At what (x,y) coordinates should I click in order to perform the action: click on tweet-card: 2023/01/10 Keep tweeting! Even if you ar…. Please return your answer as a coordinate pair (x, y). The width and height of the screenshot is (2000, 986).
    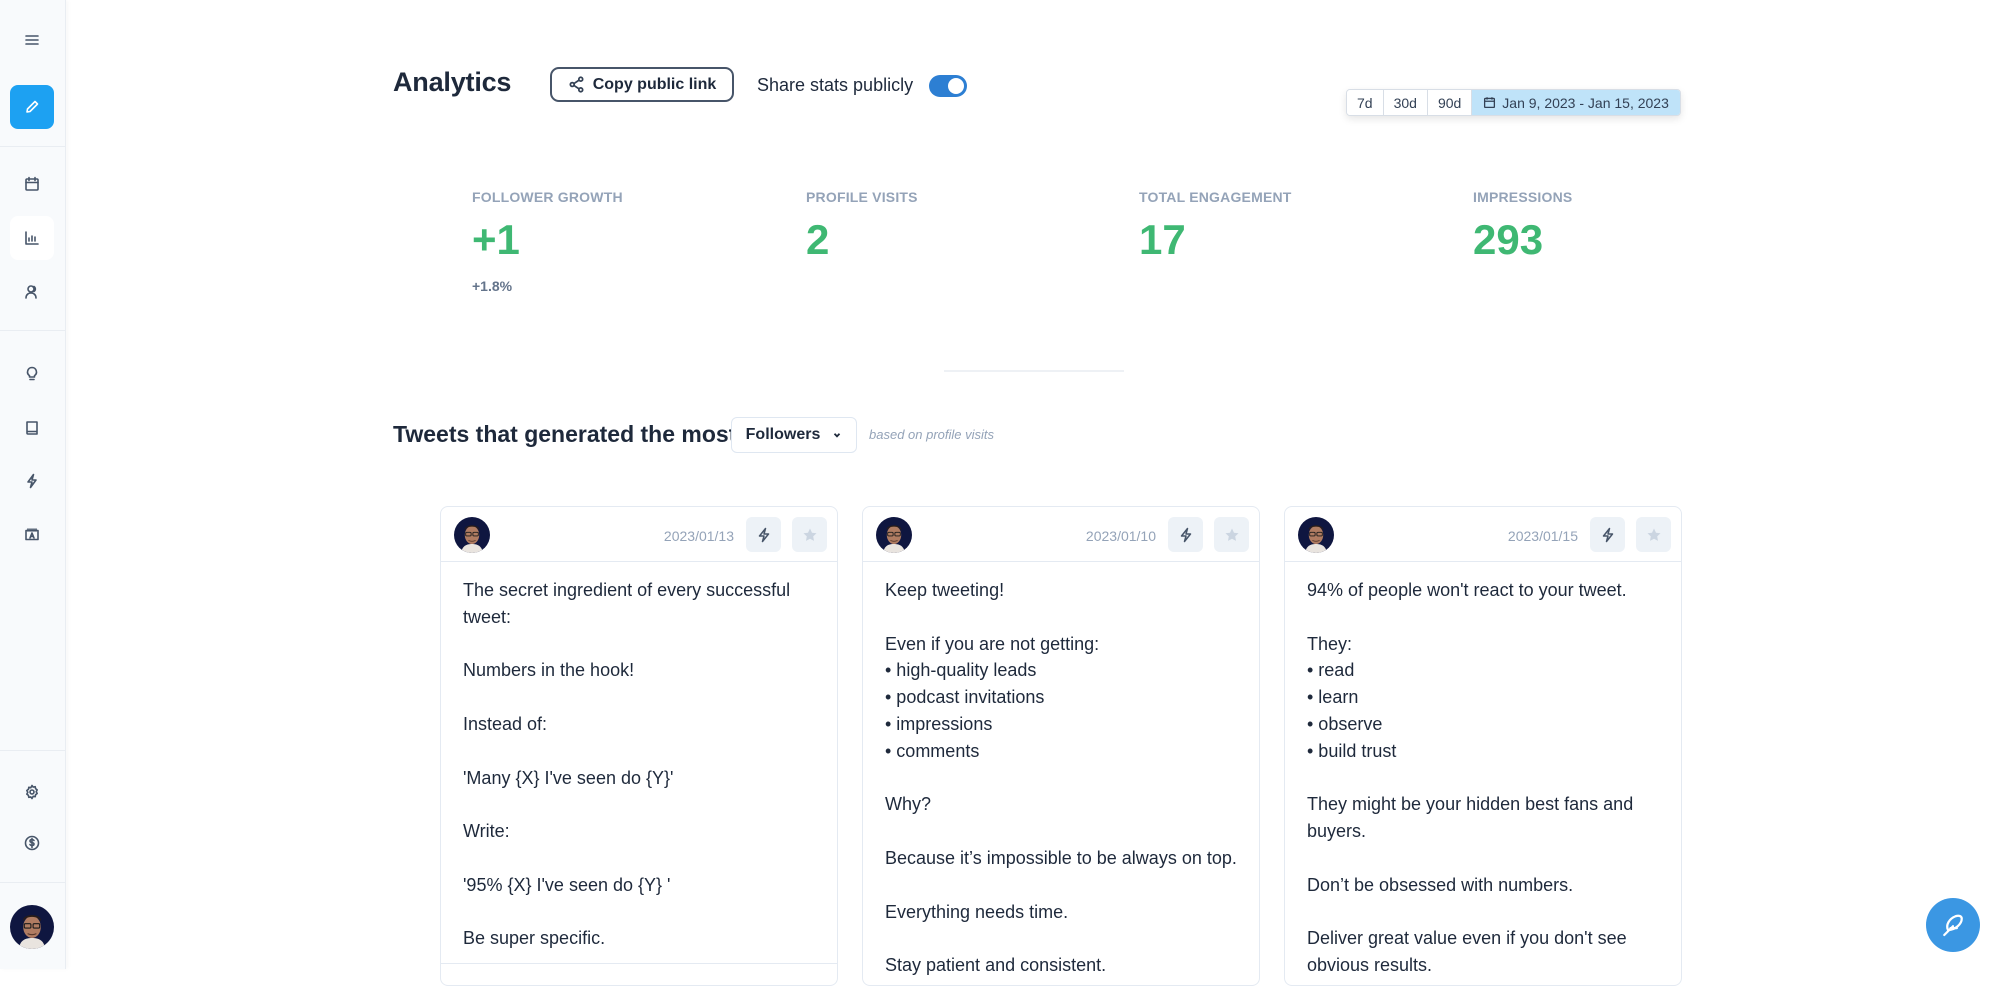
    Looking at the image, I should click on (1061, 746).